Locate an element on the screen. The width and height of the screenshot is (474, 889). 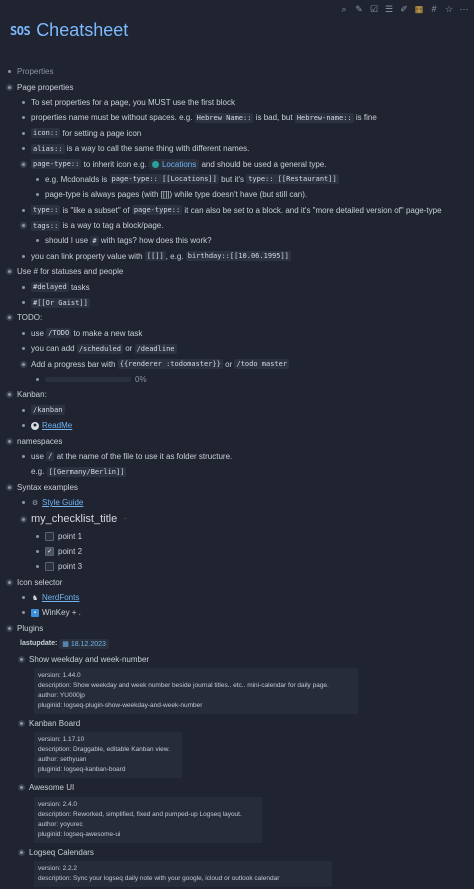
block: #delayed tasks is located at coordinates (245, 286).